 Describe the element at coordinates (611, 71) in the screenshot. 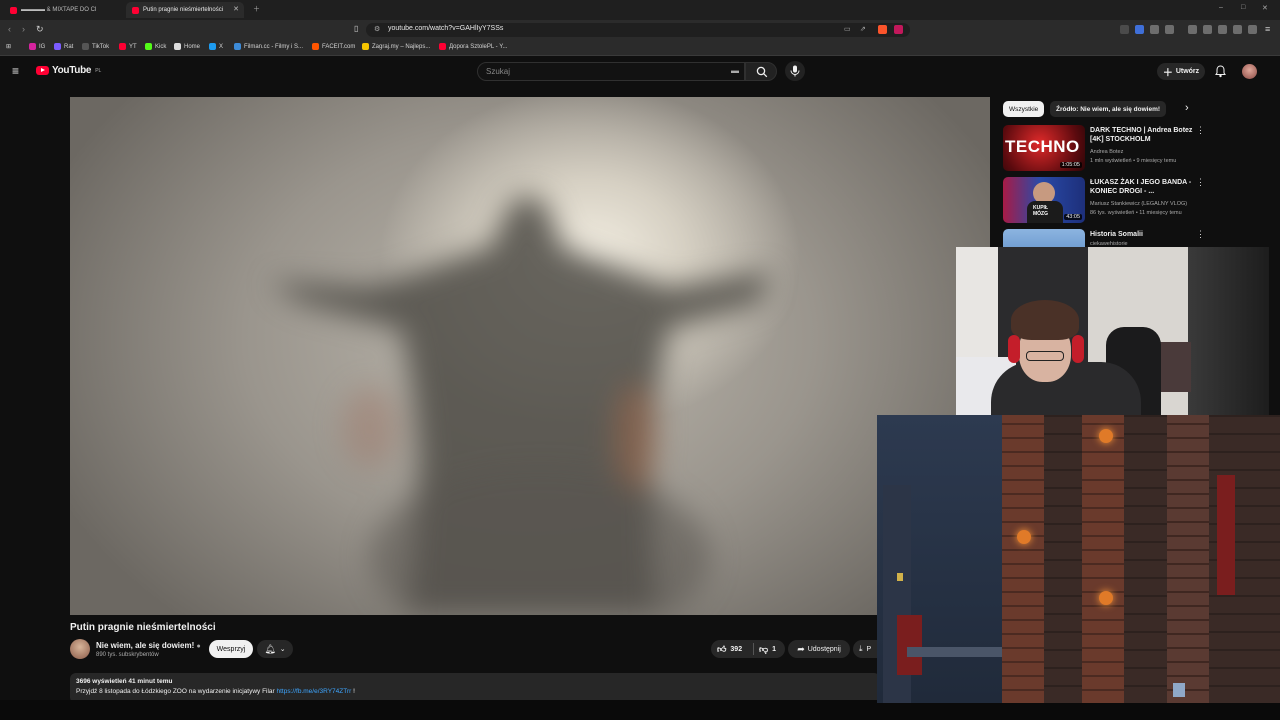

I see `search-input: Szukaj ▬` at that location.